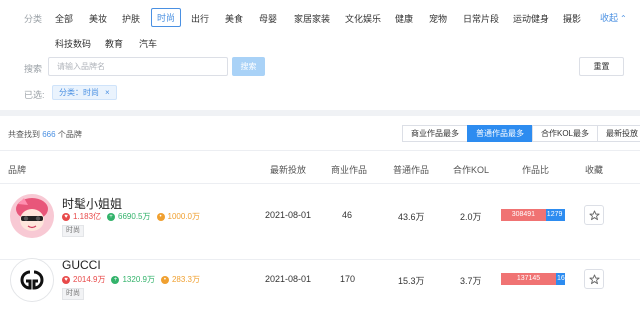 The image size is (640, 319). I want to click on category-home: 家居家装, so click(312, 18).